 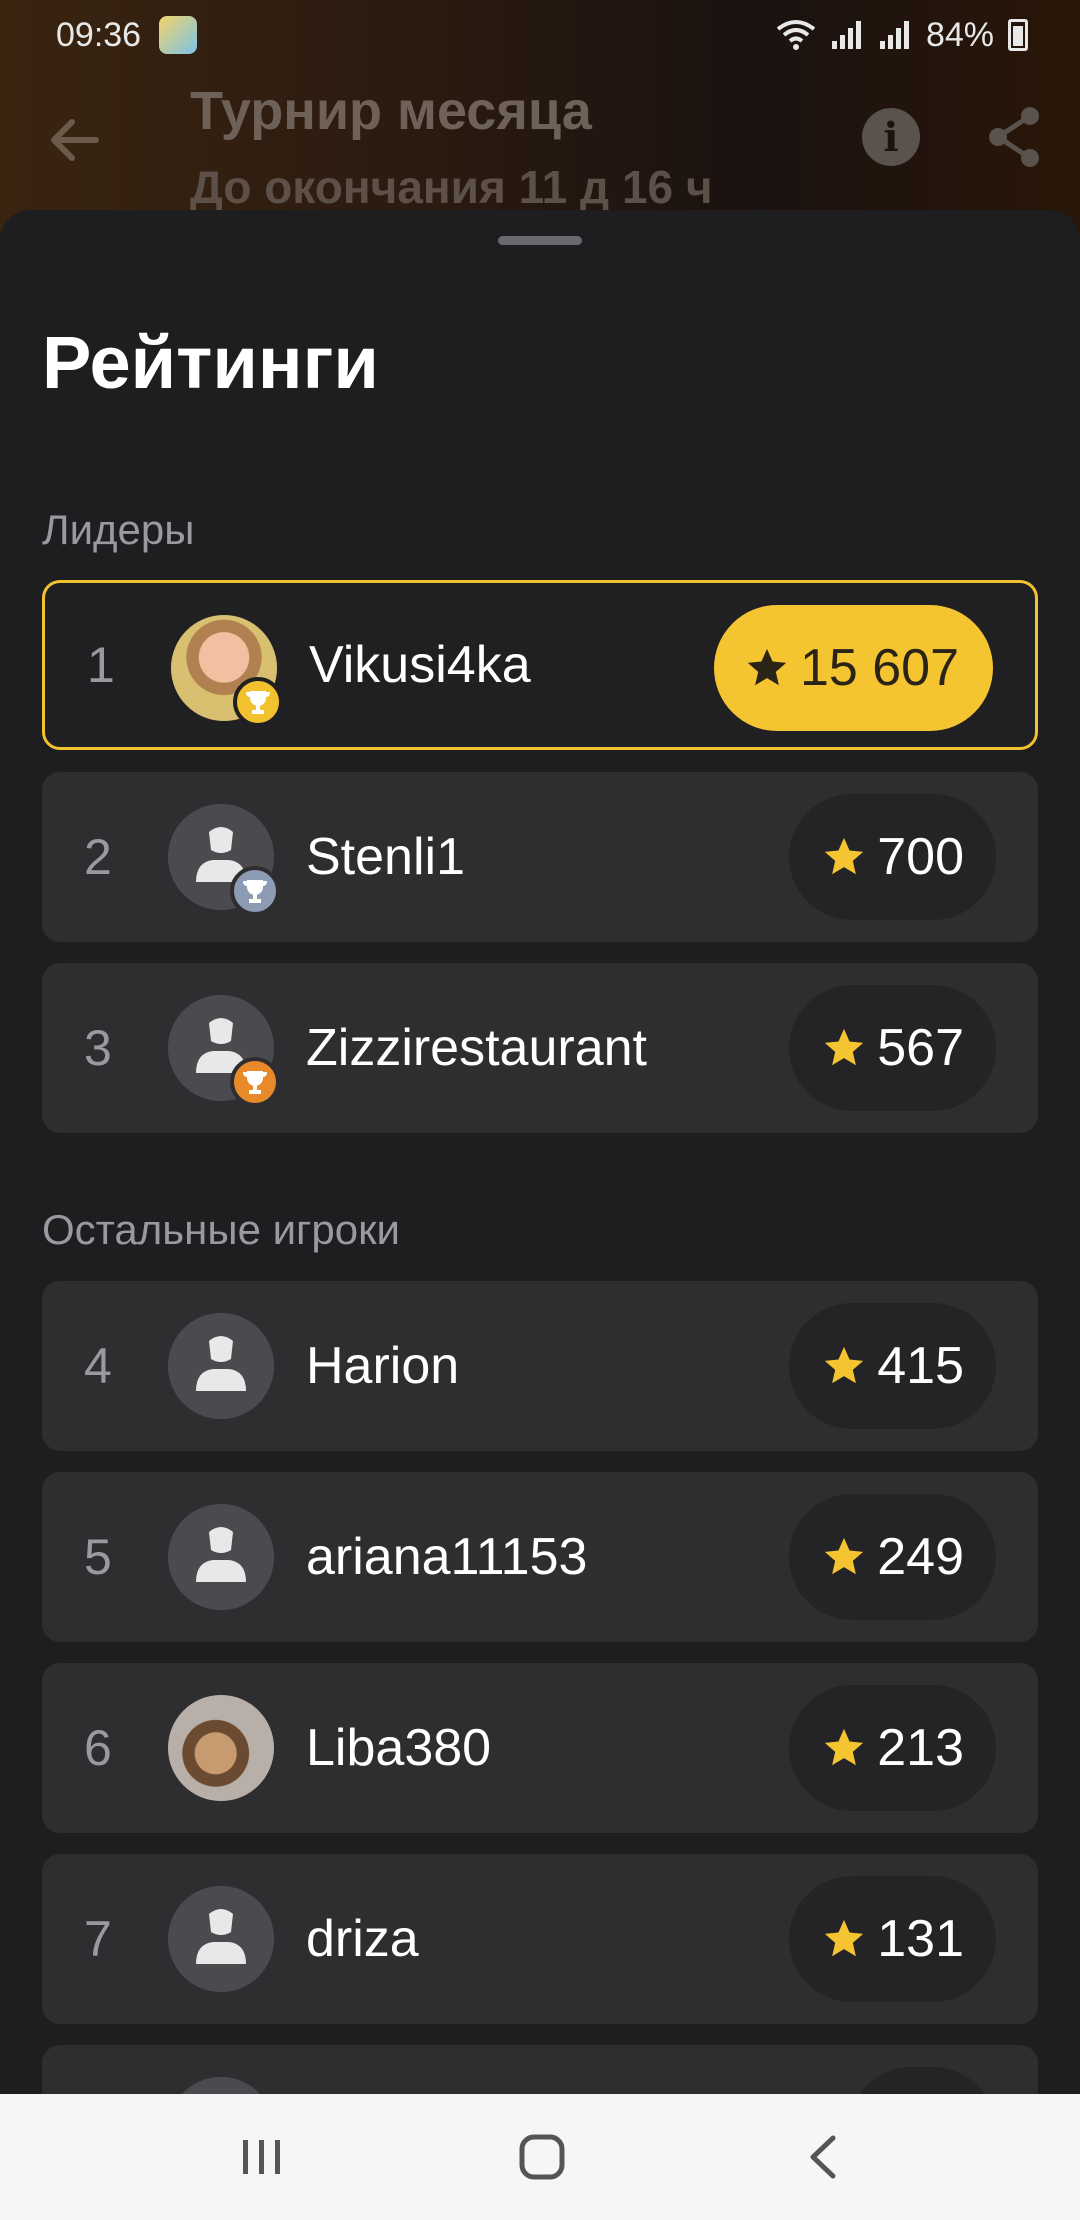 What do you see at coordinates (540, 665) in the screenshot?
I see `leaderboard-row: 1 Vikusi4ka 15 607` at bounding box center [540, 665].